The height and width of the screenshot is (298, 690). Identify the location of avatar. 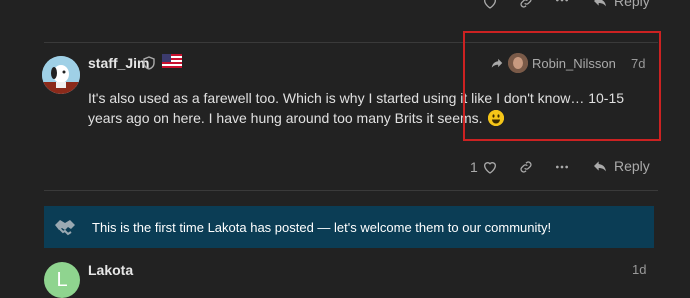
(61, 75).